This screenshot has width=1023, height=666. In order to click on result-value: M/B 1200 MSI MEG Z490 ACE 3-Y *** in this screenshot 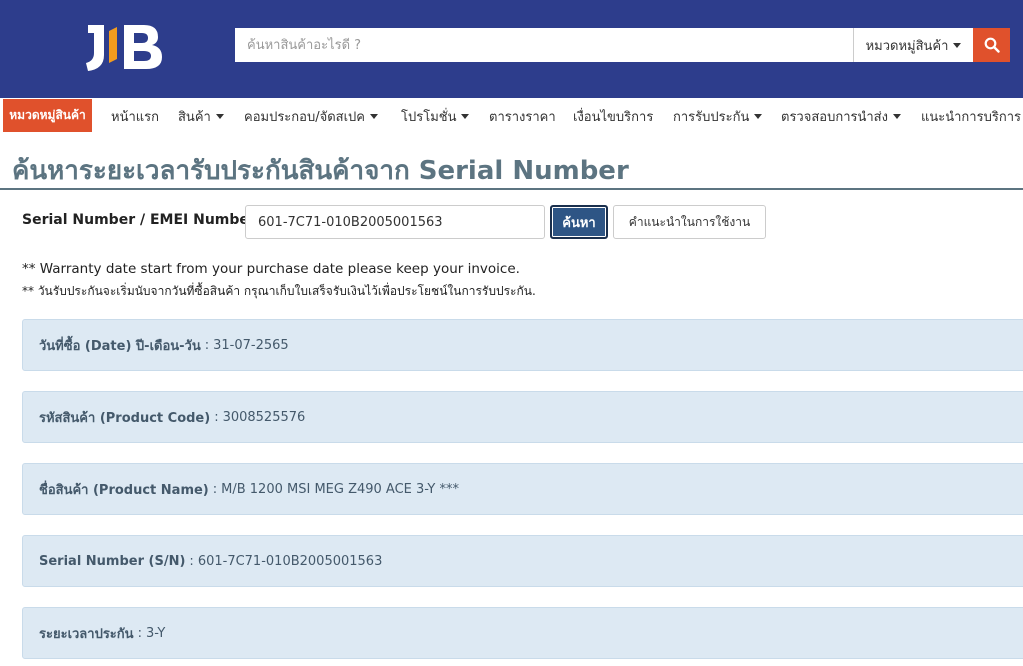, I will do `click(340, 489)`.